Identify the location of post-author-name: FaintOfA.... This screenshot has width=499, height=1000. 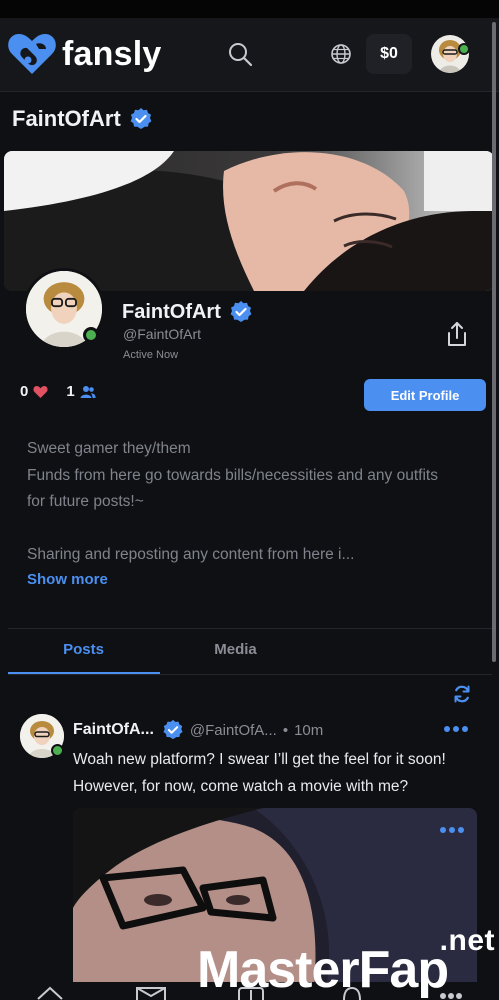
(113, 730).